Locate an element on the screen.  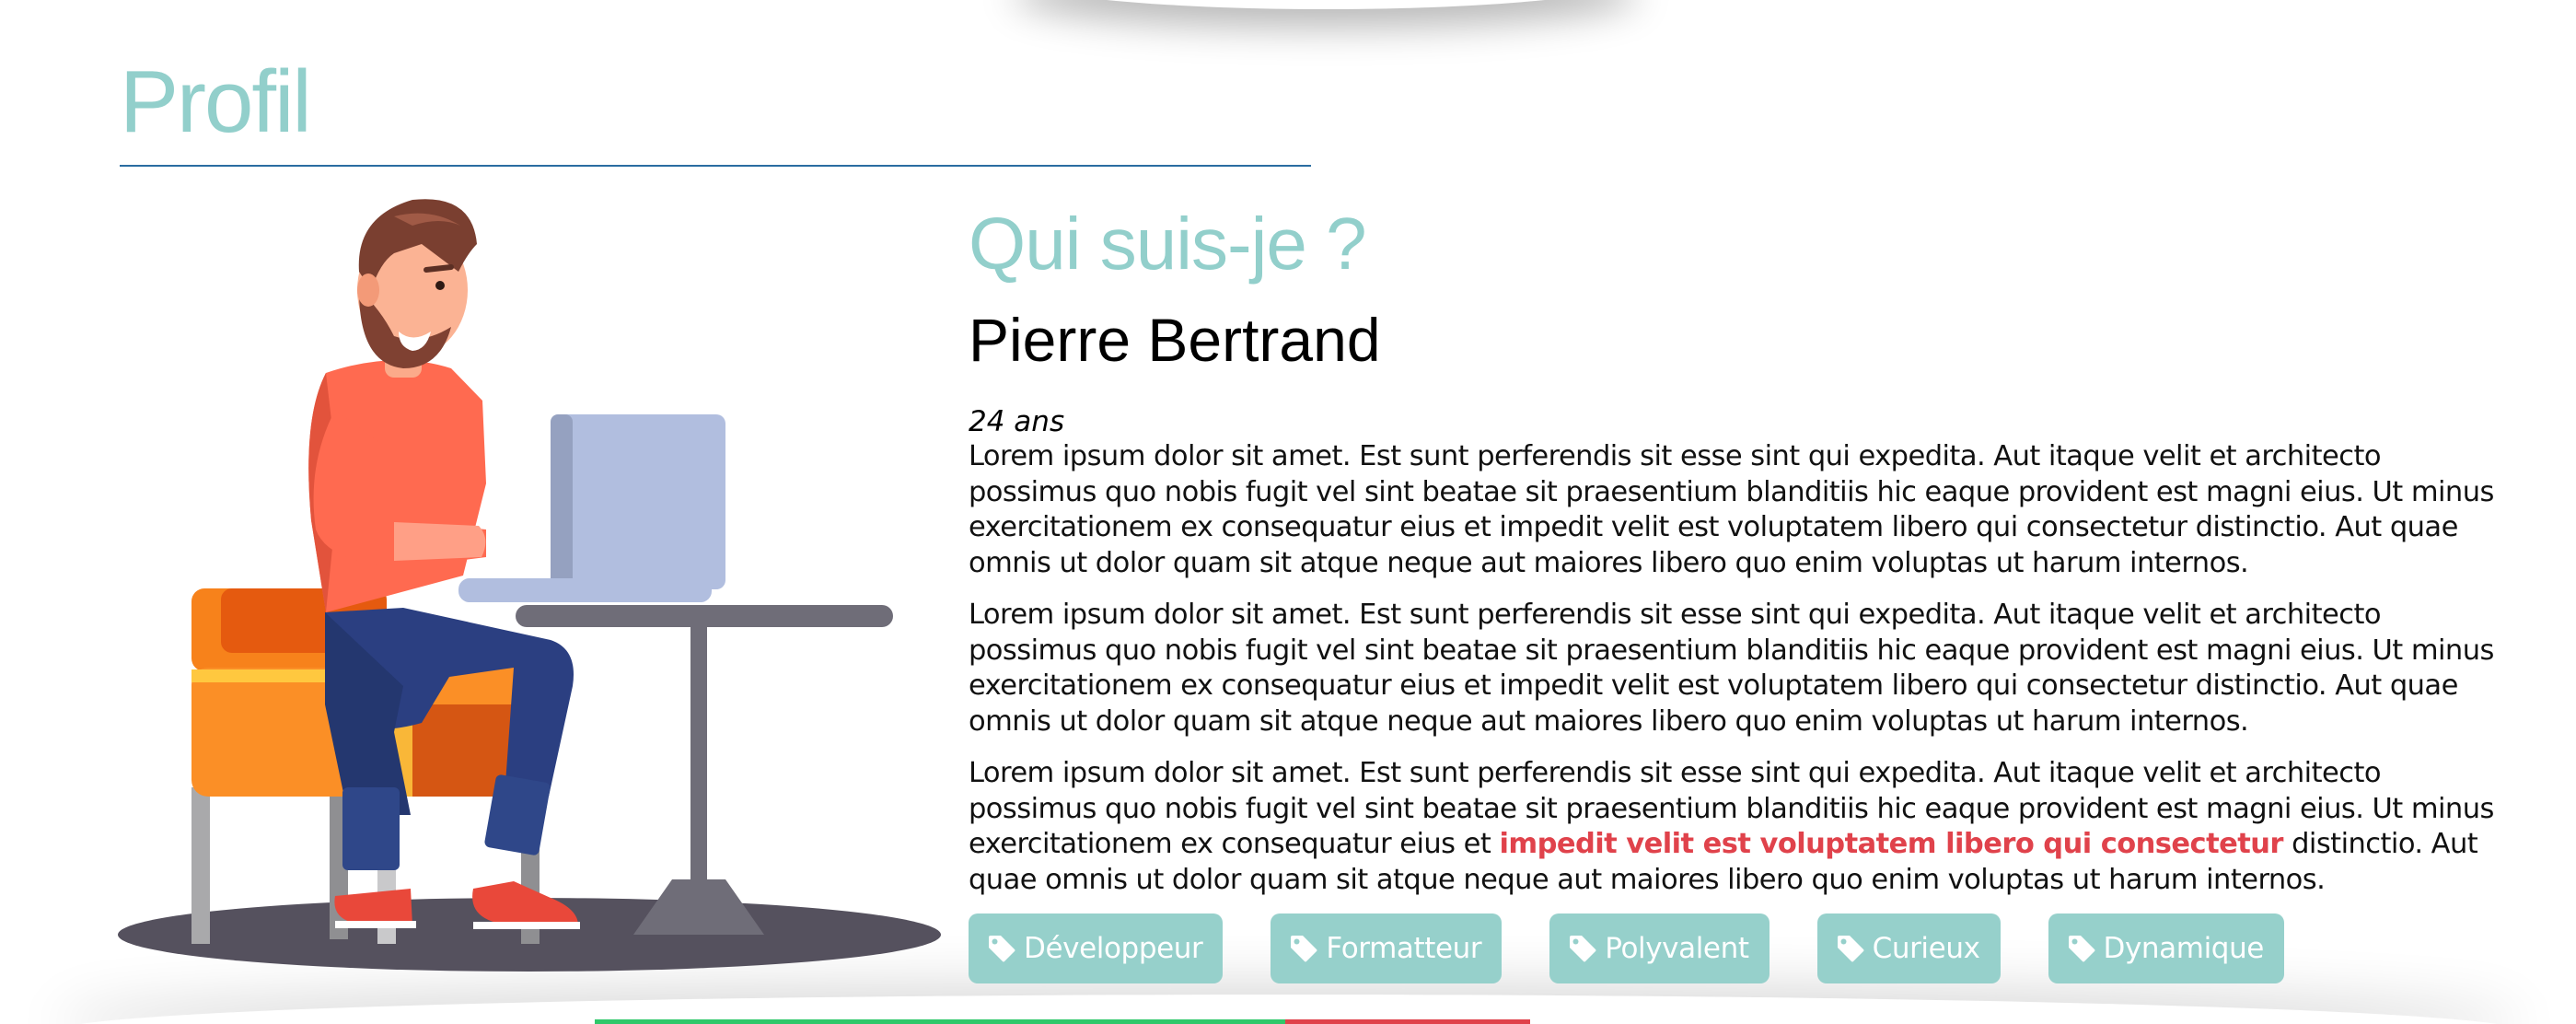
tag-label: Dynamique is located at coordinates (2184, 948).